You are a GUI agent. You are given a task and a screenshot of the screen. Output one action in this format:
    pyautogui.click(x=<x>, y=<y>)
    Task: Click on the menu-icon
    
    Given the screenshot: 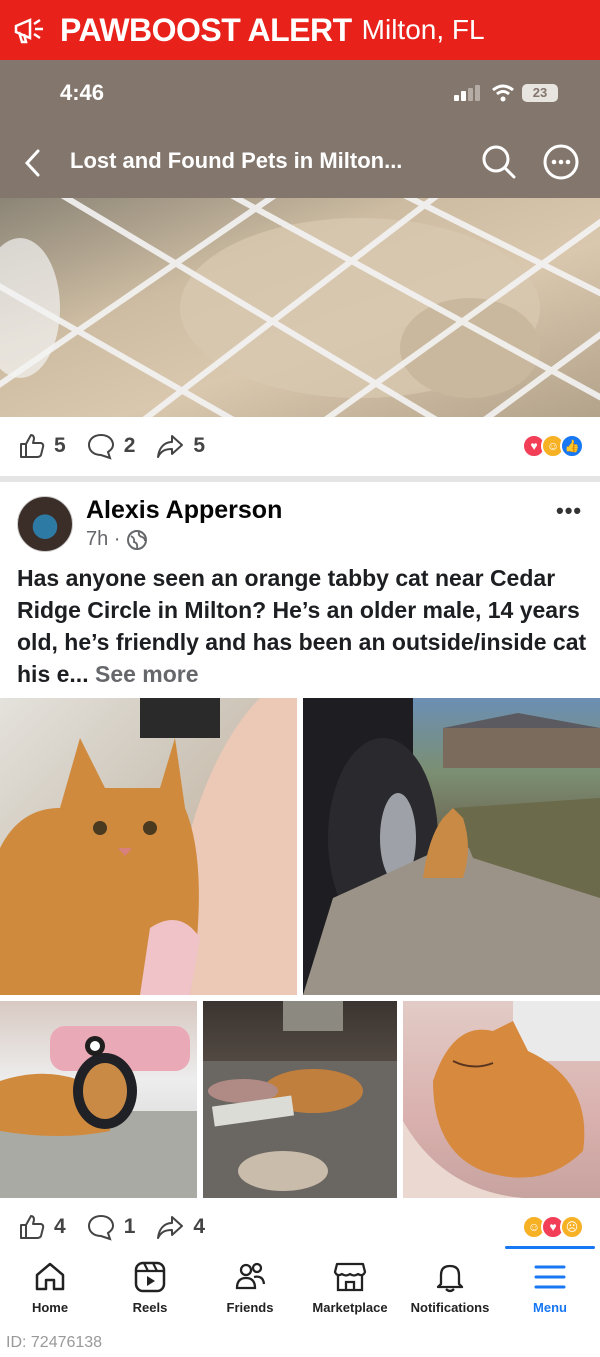 What is the action you would take?
    pyautogui.click(x=550, y=1277)
    